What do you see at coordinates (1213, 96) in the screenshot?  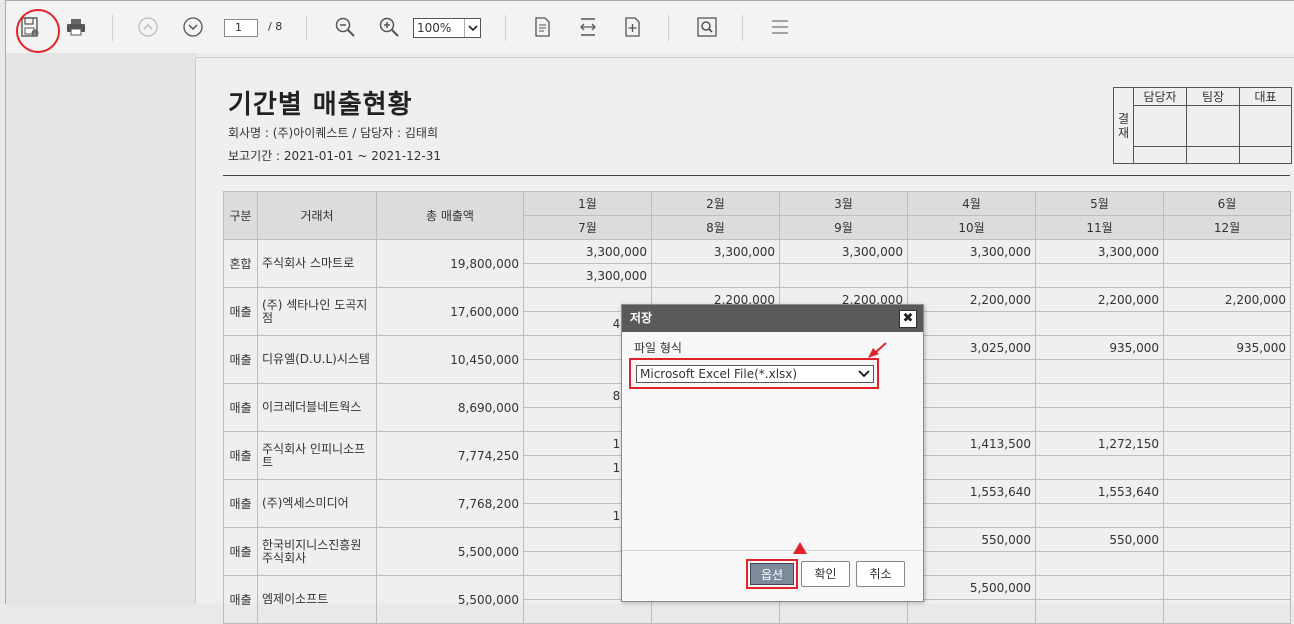 I see `approval-header: 팀장` at bounding box center [1213, 96].